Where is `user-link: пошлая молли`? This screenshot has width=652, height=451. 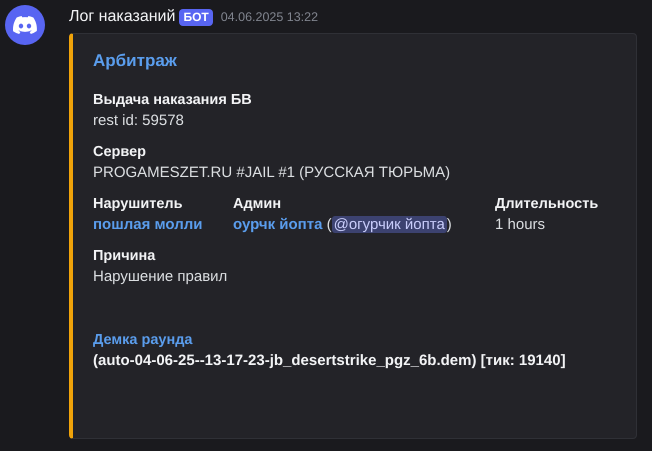 user-link: пошлая молли is located at coordinates (147, 224).